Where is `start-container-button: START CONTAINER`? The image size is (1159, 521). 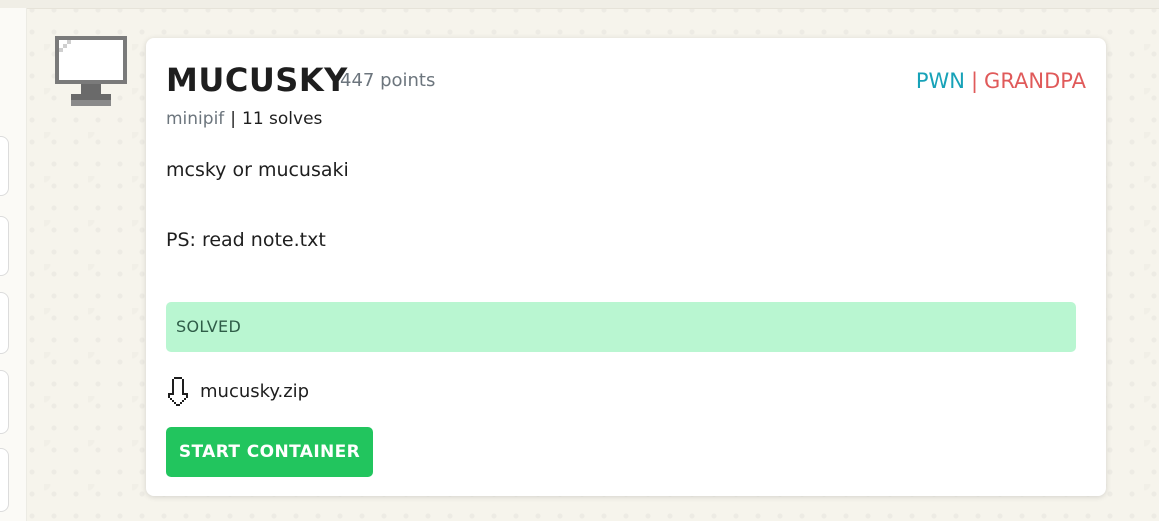 start-container-button: START CONTAINER is located at coordinates (269, 452).